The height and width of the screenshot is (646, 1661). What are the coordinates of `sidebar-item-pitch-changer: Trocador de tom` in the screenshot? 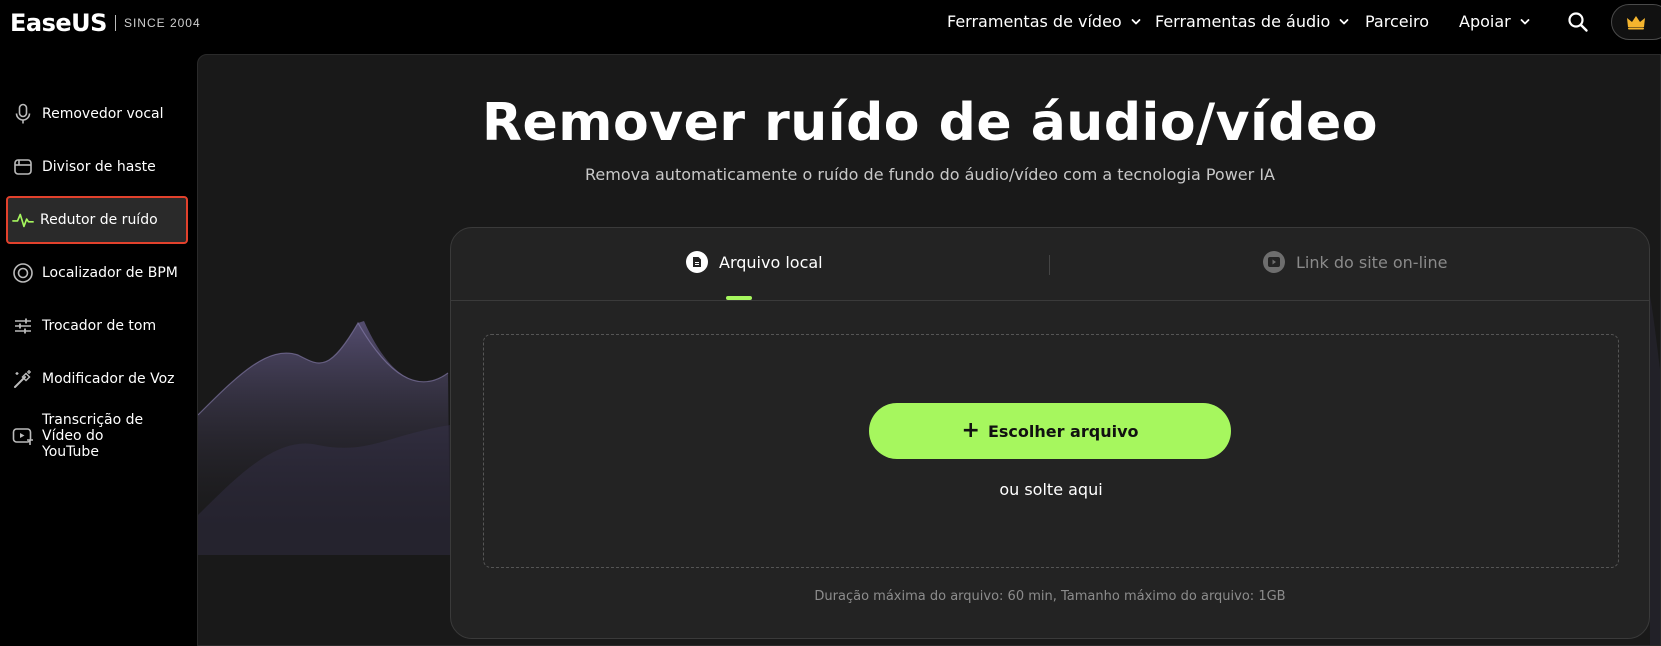 It's located at (97, 326).